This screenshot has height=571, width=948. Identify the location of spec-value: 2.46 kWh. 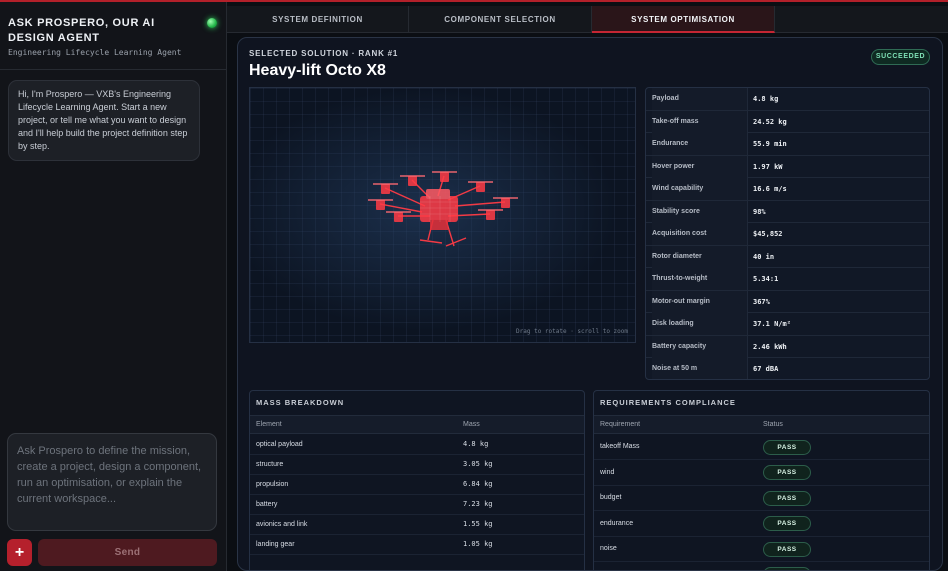
(770, 346).